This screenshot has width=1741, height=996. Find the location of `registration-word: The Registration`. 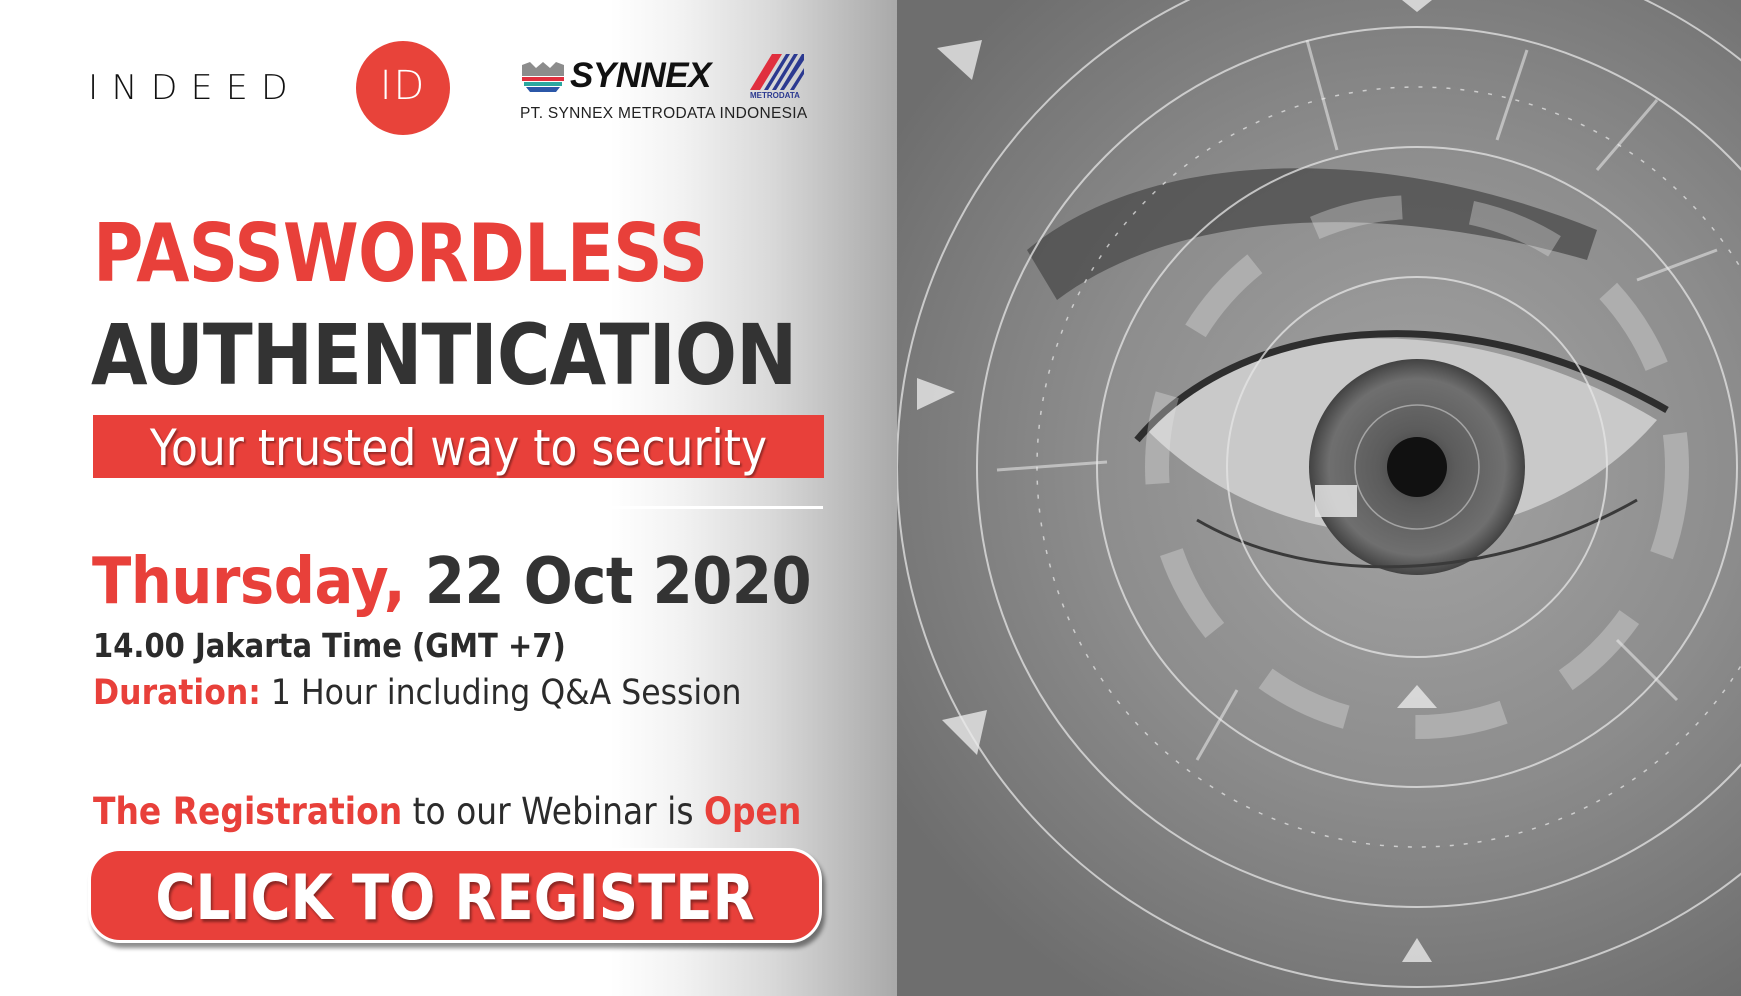

registration-word: The Registration is located at coordinates (248, 811).